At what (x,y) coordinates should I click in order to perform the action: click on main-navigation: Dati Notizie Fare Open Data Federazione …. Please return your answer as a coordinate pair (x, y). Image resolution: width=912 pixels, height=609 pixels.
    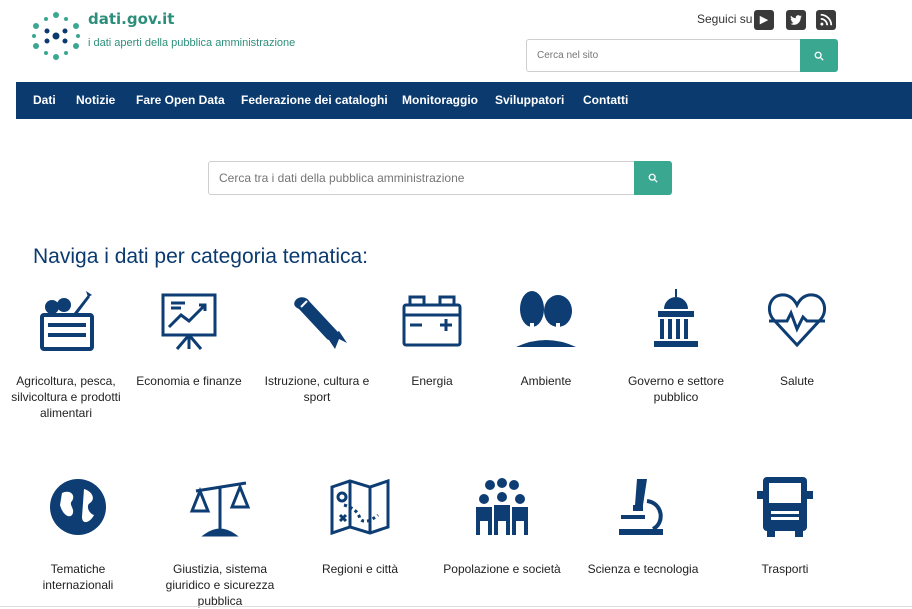
    Looking at the image, I should click on (464, 100).